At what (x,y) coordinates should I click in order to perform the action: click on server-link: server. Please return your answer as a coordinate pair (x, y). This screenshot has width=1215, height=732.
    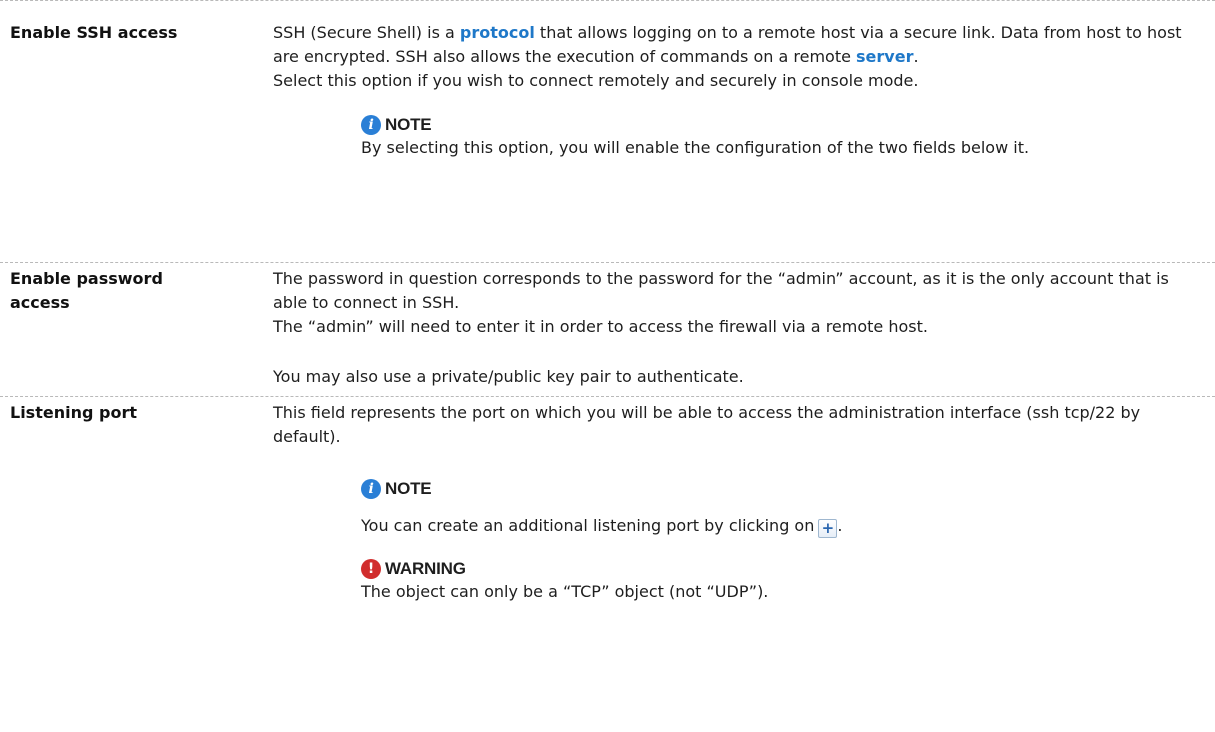
    Looking at the image, I should click on (884, 56).